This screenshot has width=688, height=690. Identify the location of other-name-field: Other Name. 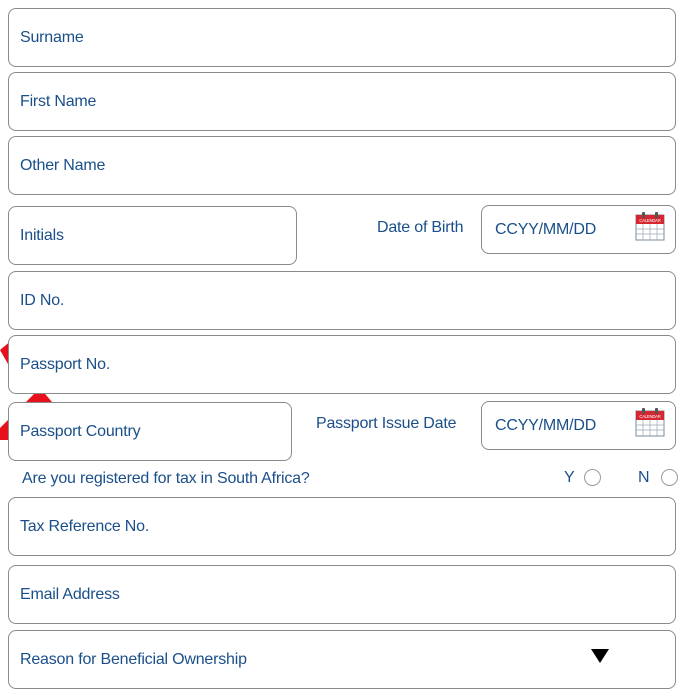
(342, 165).